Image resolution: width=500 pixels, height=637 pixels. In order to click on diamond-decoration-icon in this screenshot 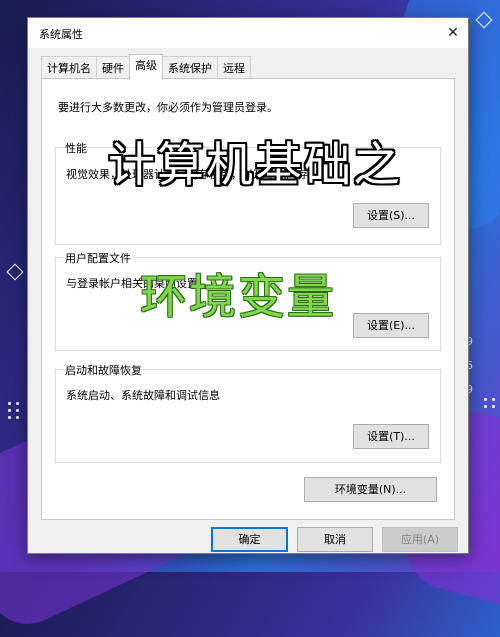, I will do `click(15, 272)`.